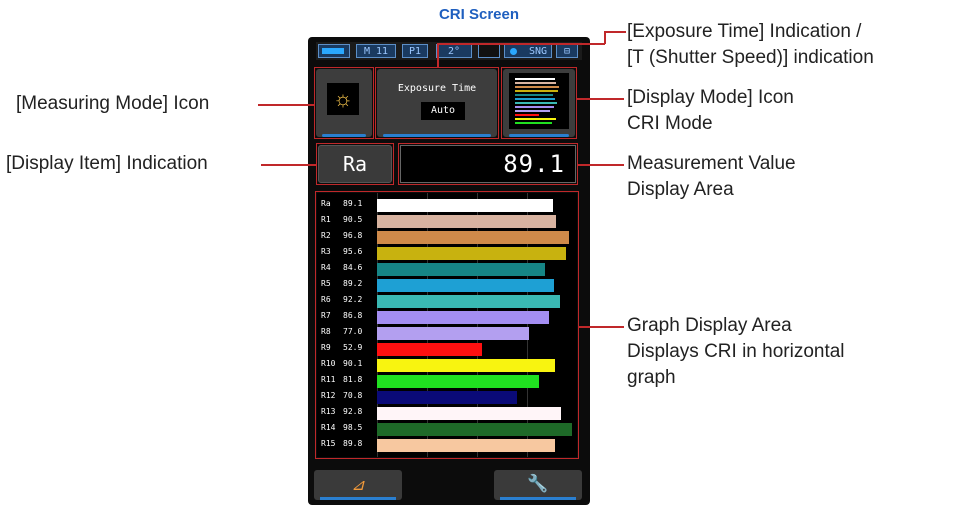 This screenshot has height=505, width=958. I want to click on callout-box-graph, so click(447, 325).